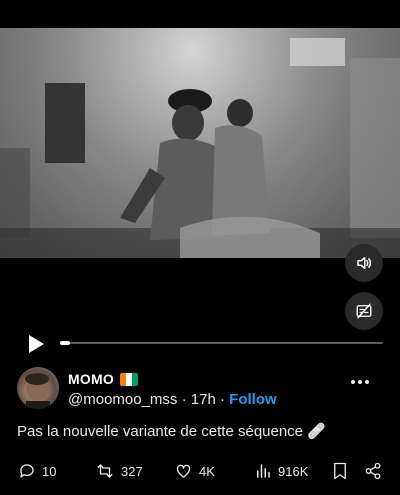 Image resolution: width=400 pixels, height=495 pixels. Describe the element at coordinates (194, 471) in the screenshot. I see `like-button: 4K` at that location.